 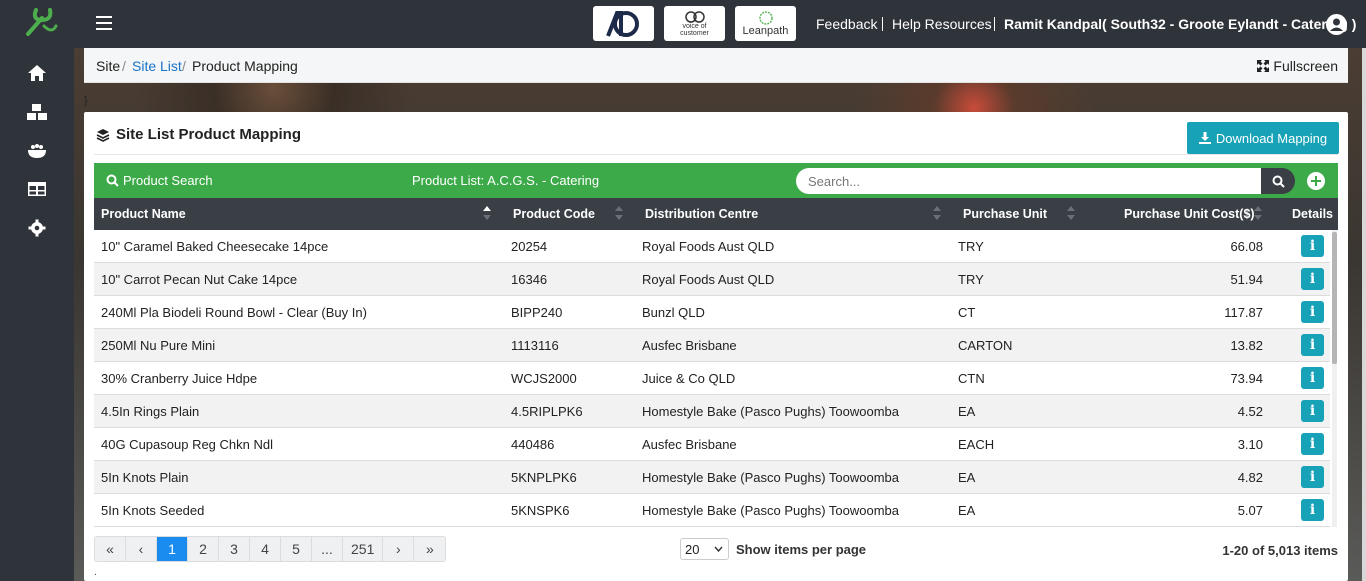 I want to click on page-last-button: », so click(x=430, y=549).